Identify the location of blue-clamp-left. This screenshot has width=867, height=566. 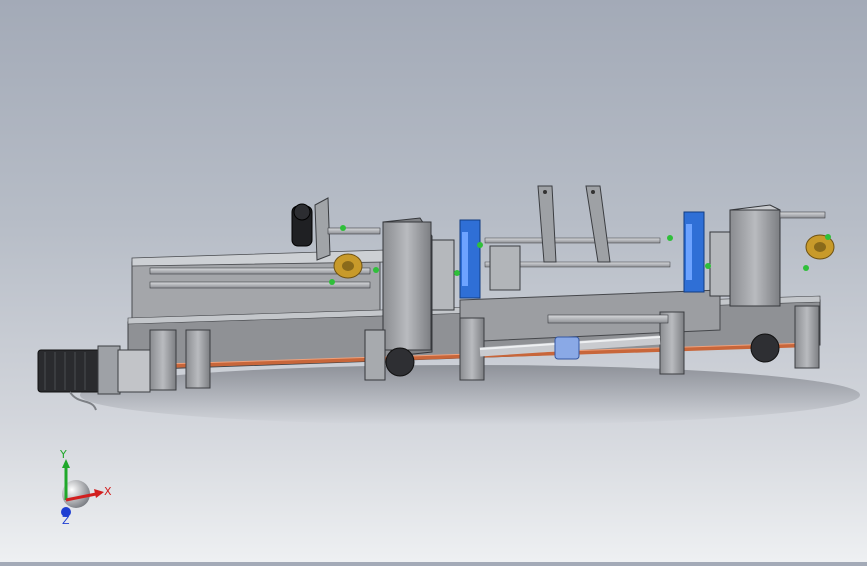
(470, 259).